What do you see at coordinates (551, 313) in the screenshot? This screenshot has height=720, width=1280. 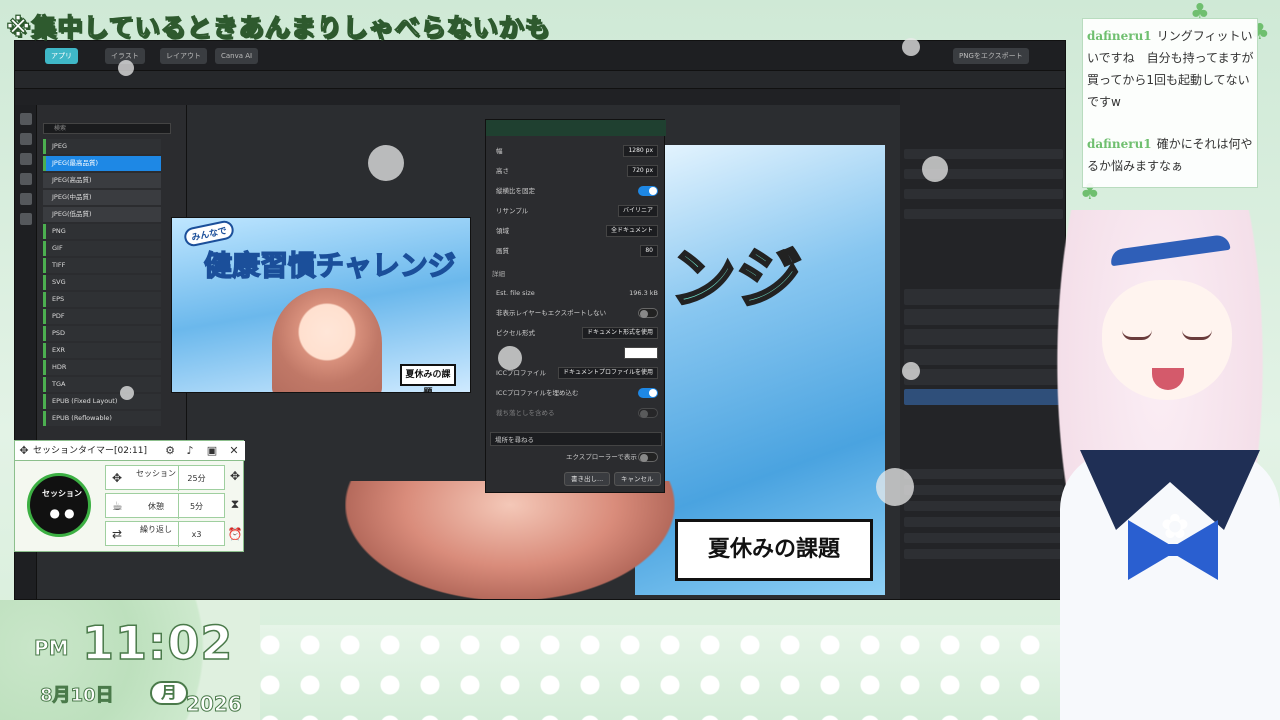 I see `hidden-layers-label: 非表示レイヤーもエクスポートしない` at bounding box center [551, 313].